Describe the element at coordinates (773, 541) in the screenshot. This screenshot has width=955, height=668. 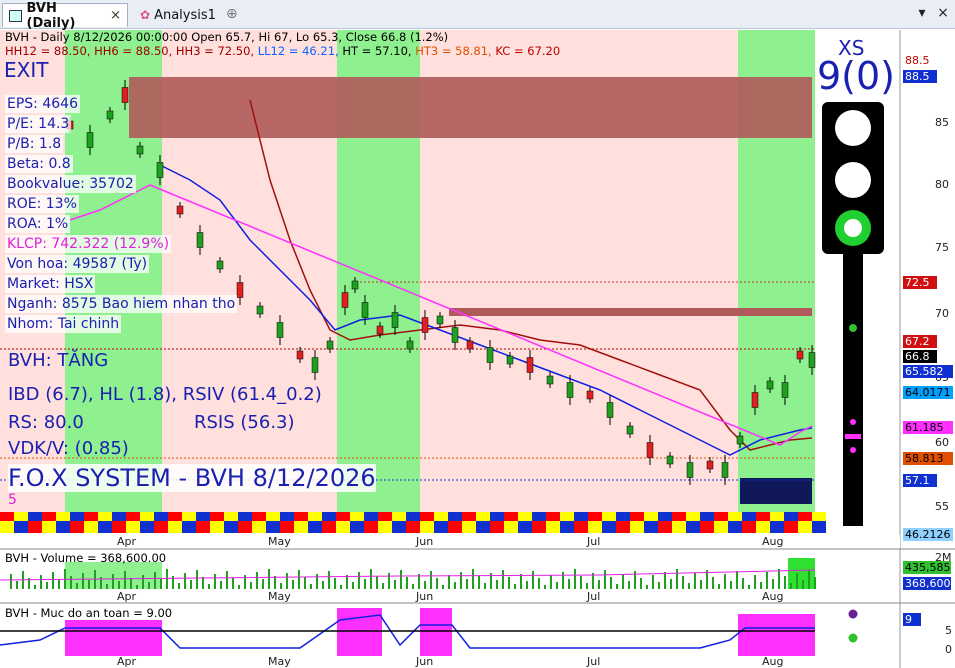
I see `month-label: Aug` at that location.